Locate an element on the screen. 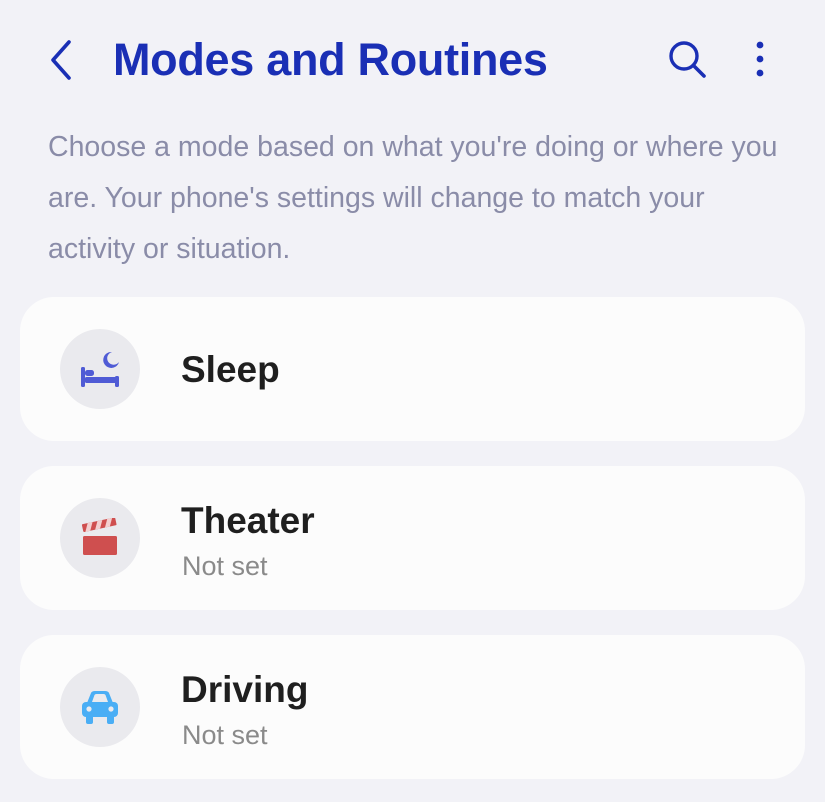  mode-label: Sleep is located at coordinates (230, 369).